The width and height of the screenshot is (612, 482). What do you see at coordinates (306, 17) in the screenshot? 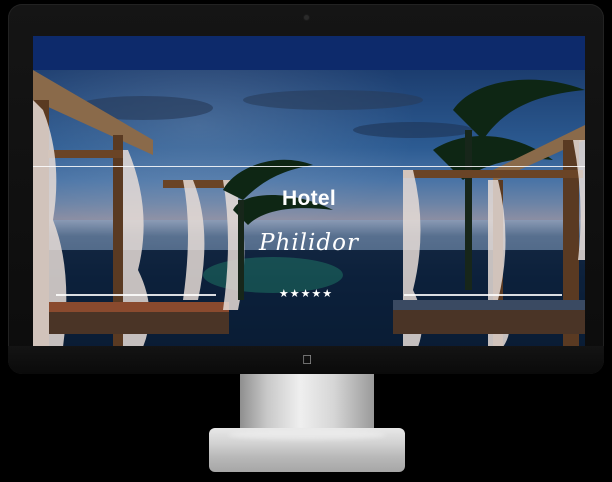
I see `camera-icon` at bounding box center [306, 17].